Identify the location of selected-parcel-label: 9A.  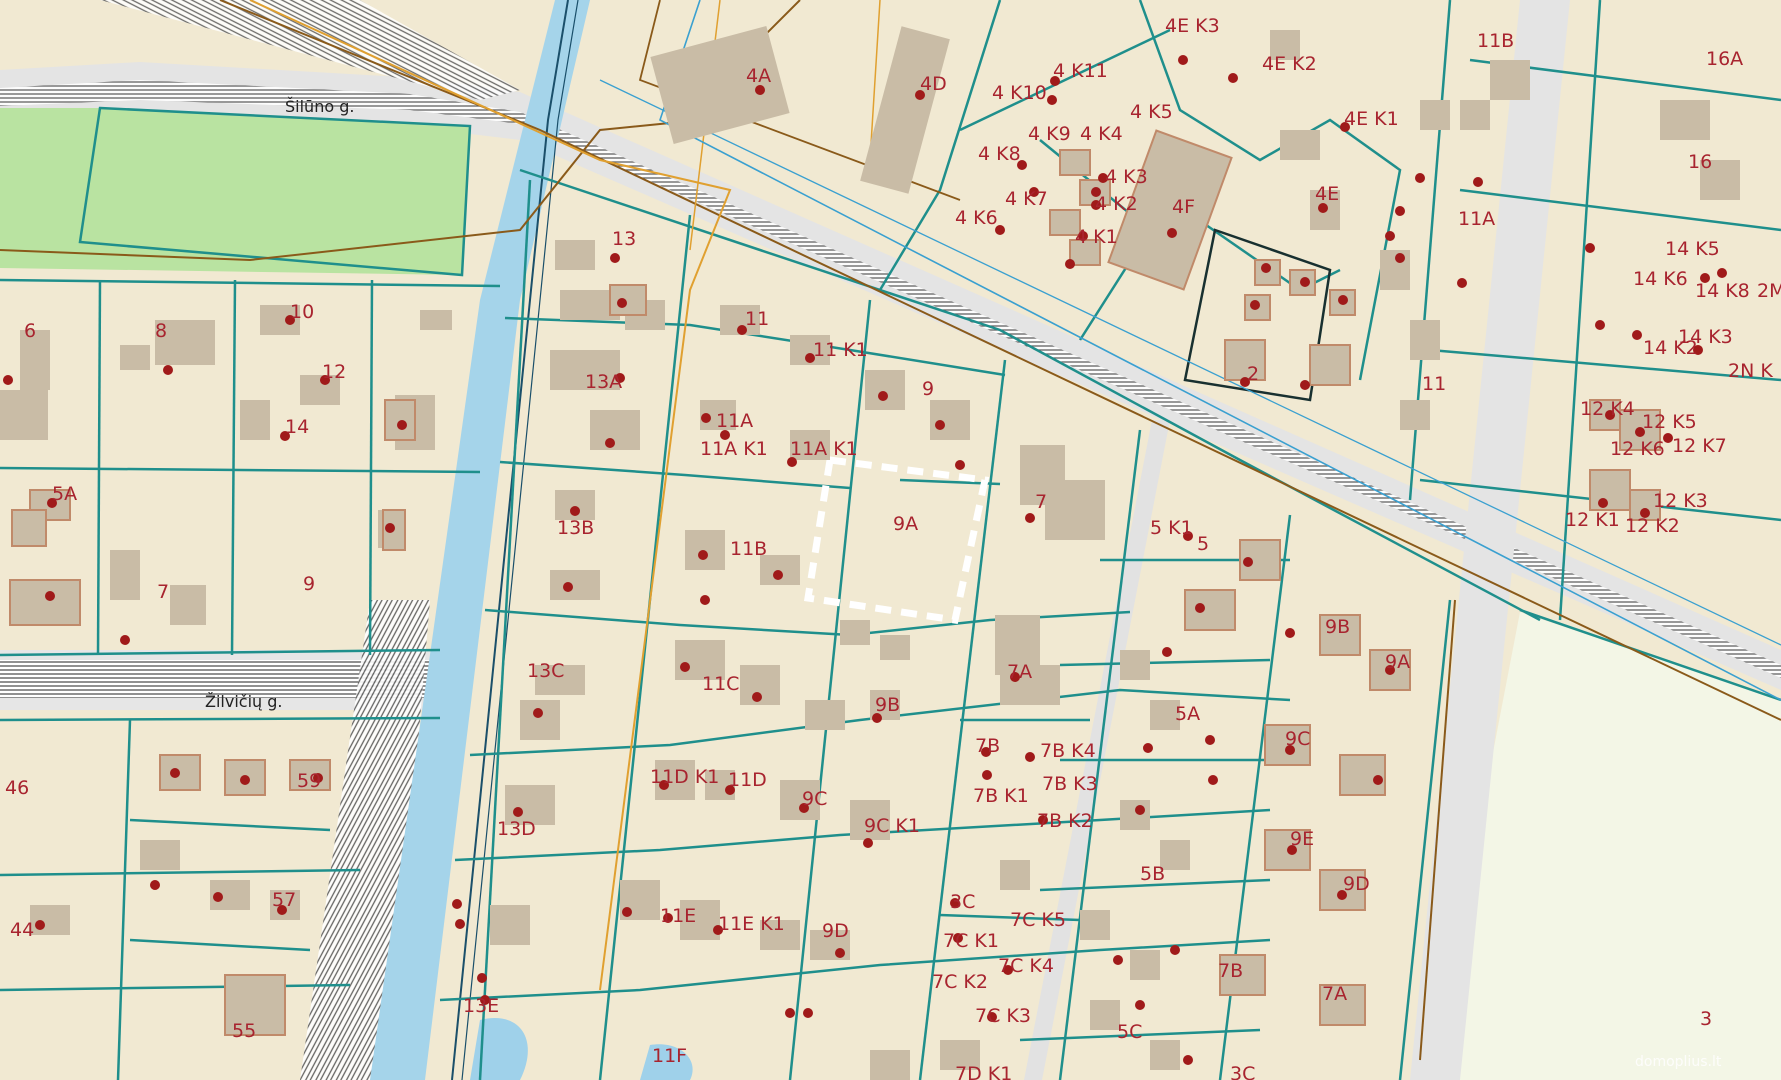
(905, 524).